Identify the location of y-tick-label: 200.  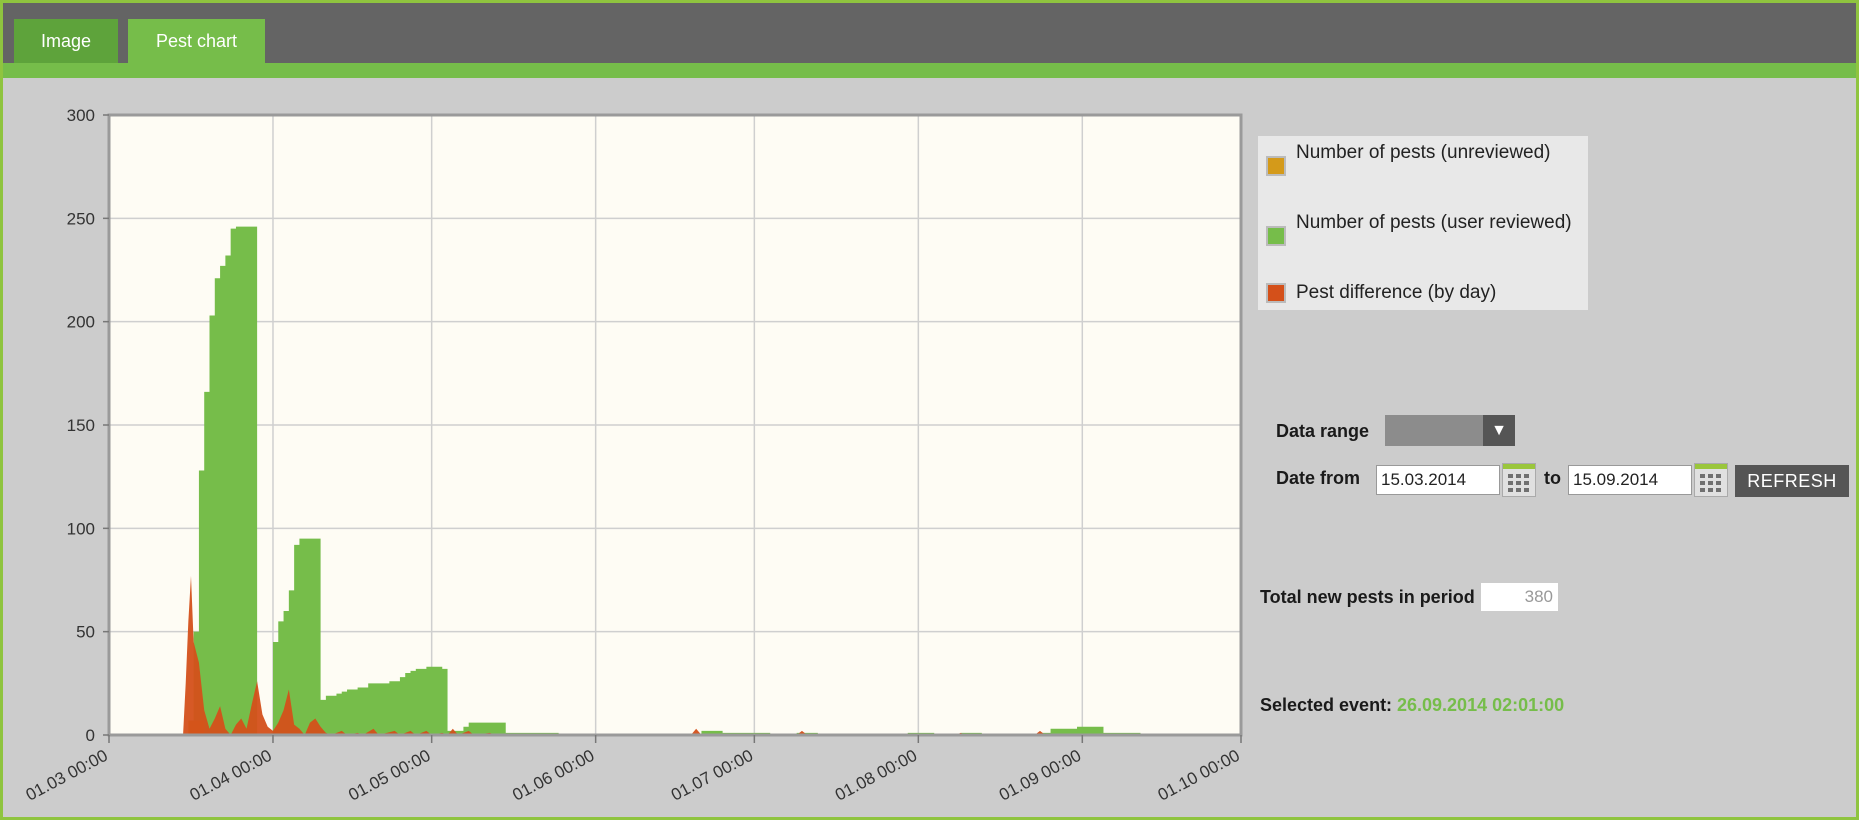
(81, 322).